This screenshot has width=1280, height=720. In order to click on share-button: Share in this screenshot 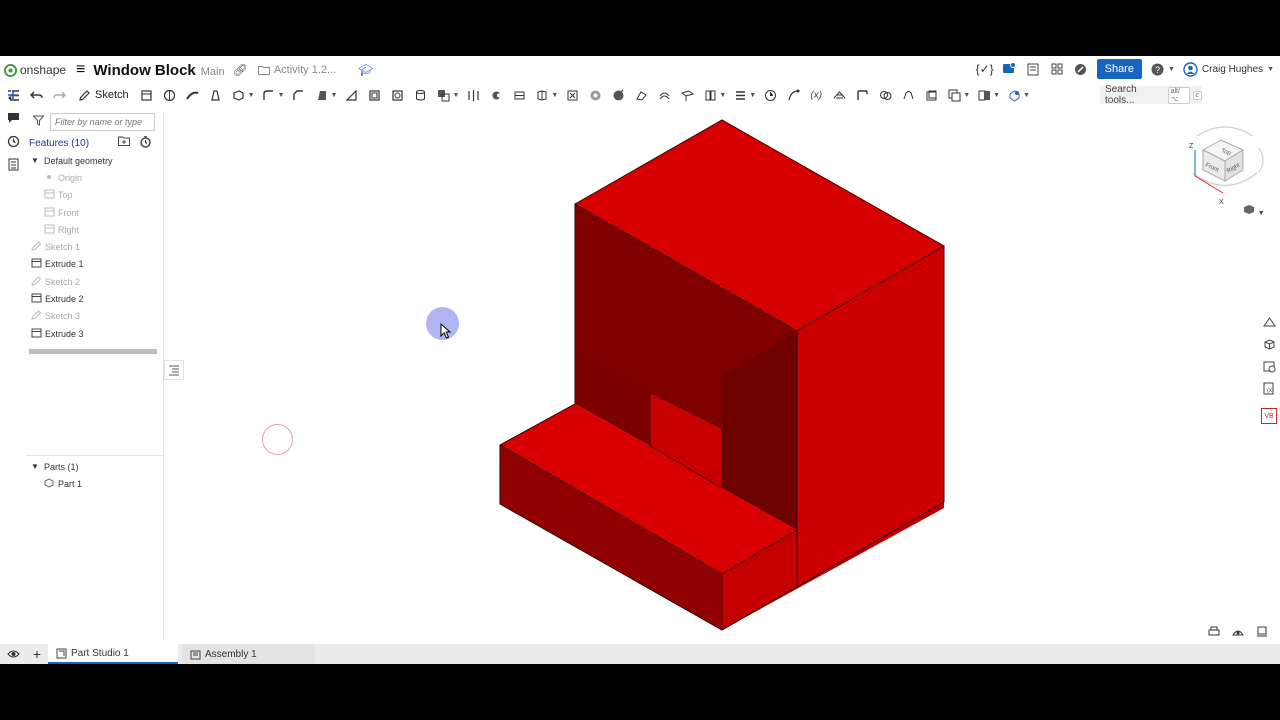, I will do `click(1119, 69)`.